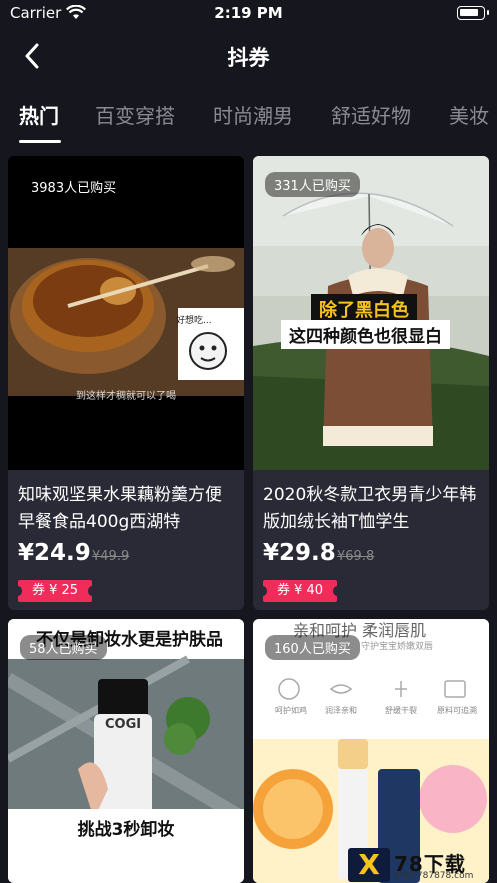  I want to click on active-tab-indicator, so click(40, 141).